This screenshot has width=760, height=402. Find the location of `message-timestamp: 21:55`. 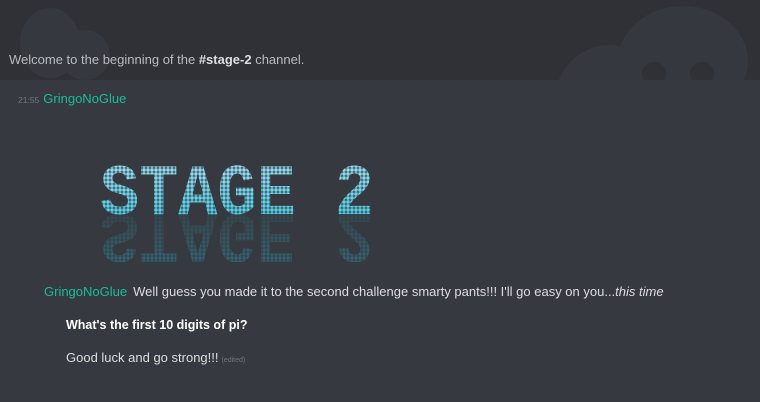

message-timestamp: 21:55 is located at coordinates (28, 100).